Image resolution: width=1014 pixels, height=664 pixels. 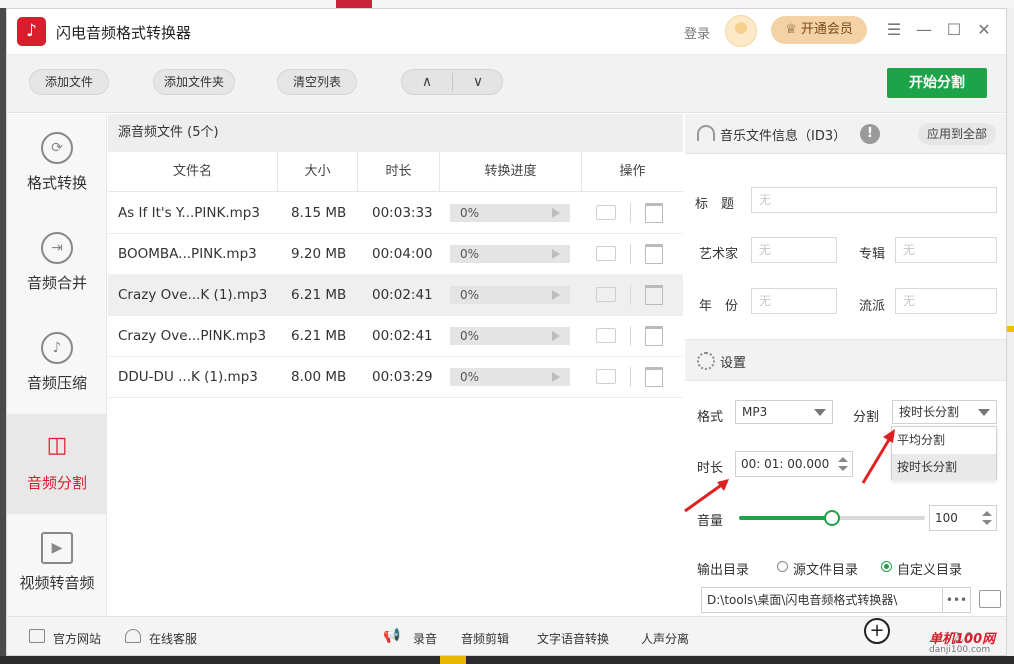 I want to click on radio-custom-dir, so click(x=886, y=566).